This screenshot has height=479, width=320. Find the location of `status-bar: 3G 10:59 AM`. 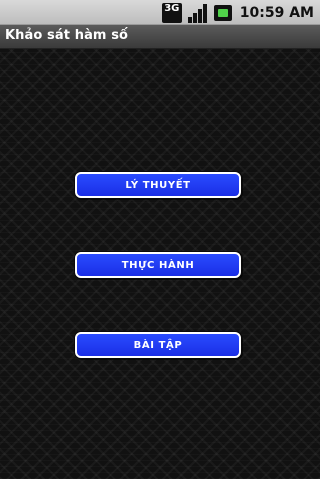

status-bar: 3G 10:59 AM is located at coordinates (160, 12).